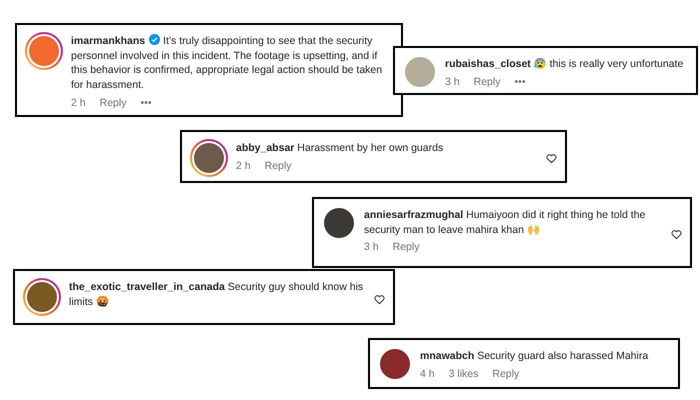 Image resolution: width=700 pixels, height=400 pixels. Describe the element at coordinates (227, 63) in the screenshot. I see `comment-text: imarmankhans It’s truly disappointing to see that the security personnel involved in this incident. The footage is upsetting, and if this behavior is confirmed, appropriate legal action should be taken for harassment.` at that location.